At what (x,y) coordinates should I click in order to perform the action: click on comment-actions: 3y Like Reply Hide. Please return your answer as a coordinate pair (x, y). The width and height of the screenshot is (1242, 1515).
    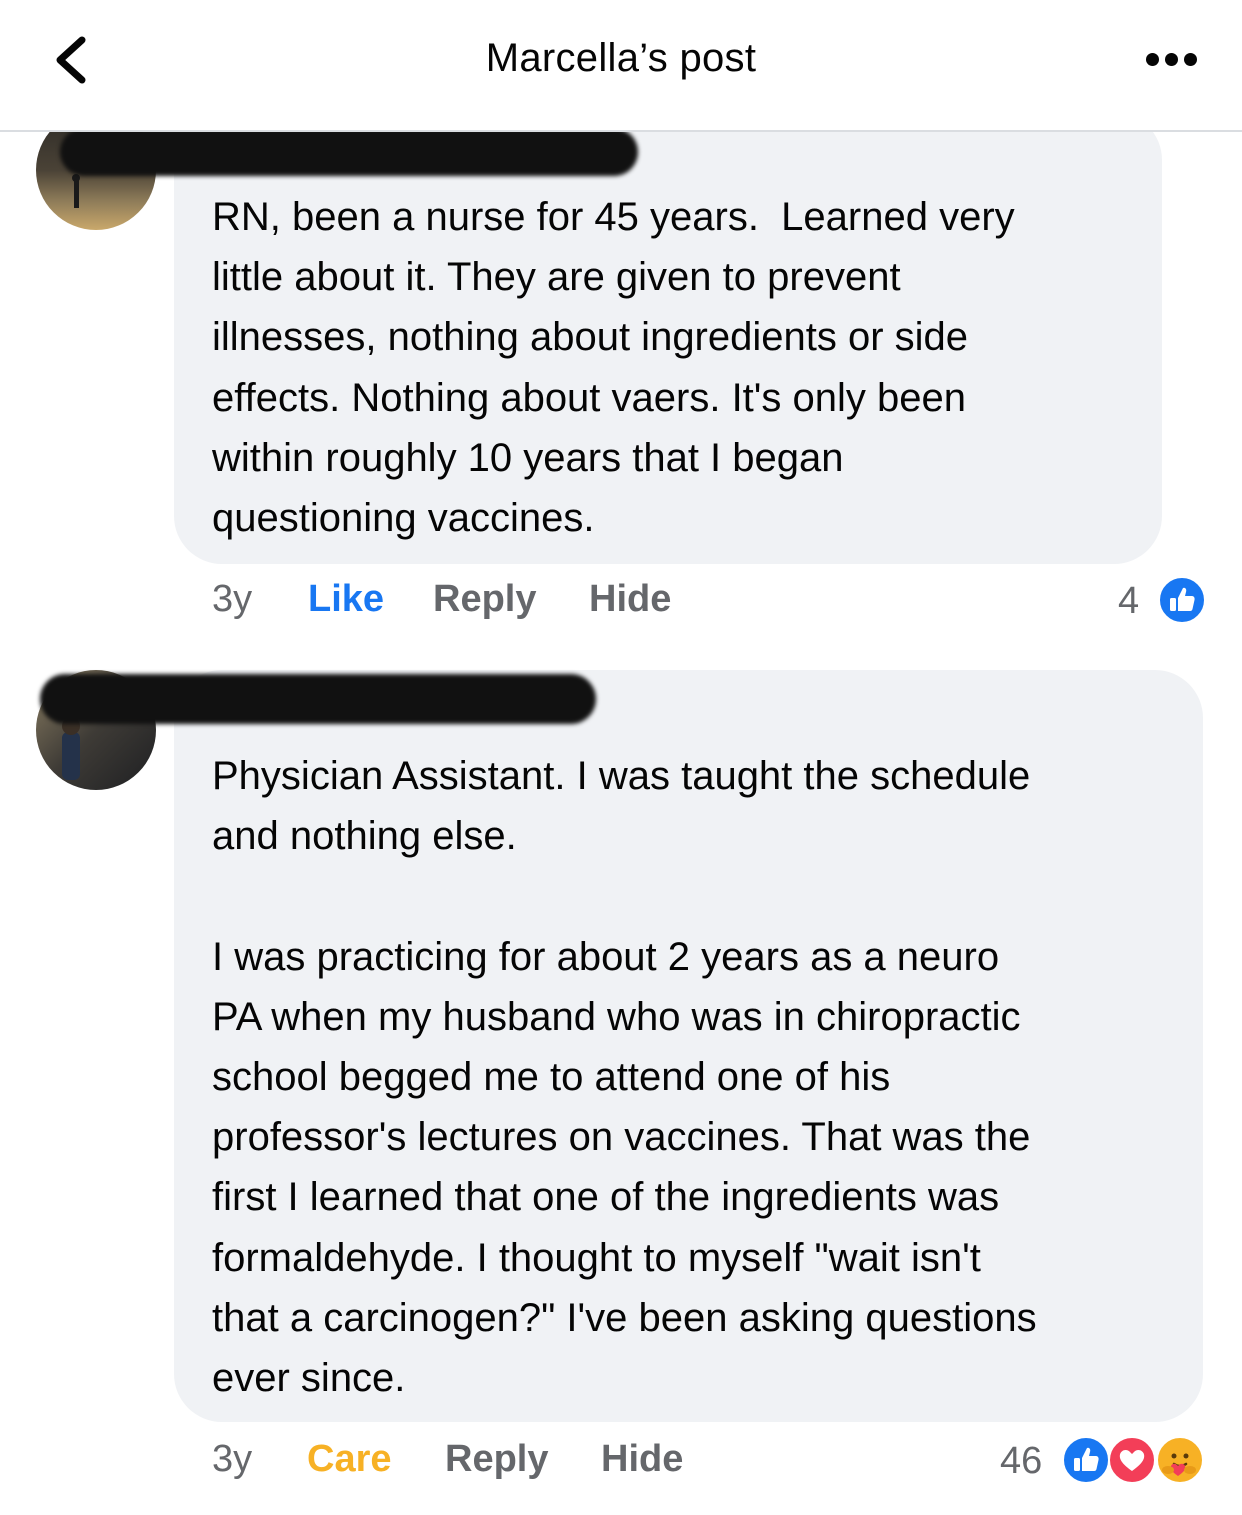
    Looking at the image, I should click on (462, 603).